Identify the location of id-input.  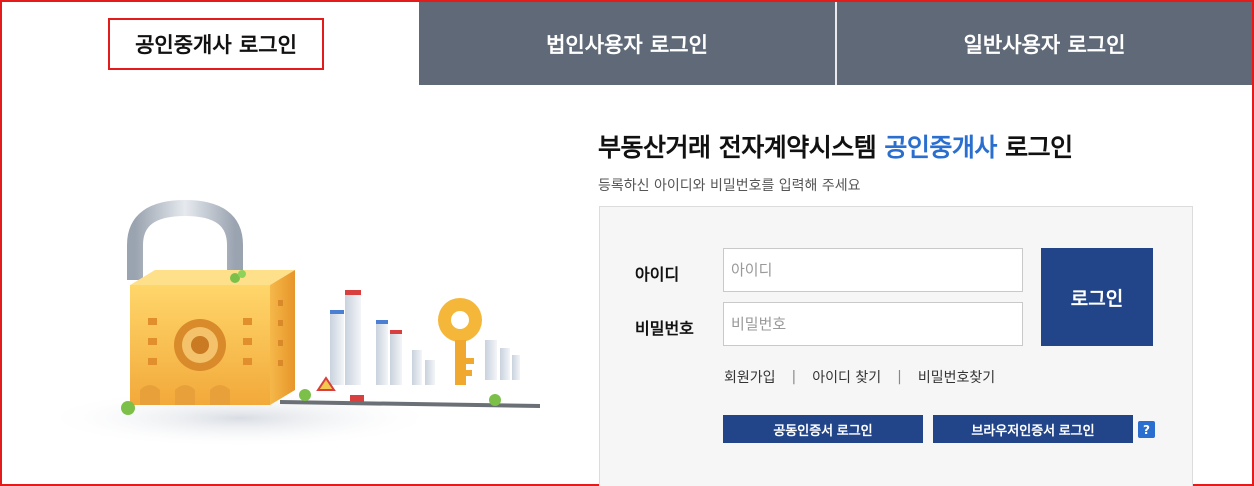
(873, 270).